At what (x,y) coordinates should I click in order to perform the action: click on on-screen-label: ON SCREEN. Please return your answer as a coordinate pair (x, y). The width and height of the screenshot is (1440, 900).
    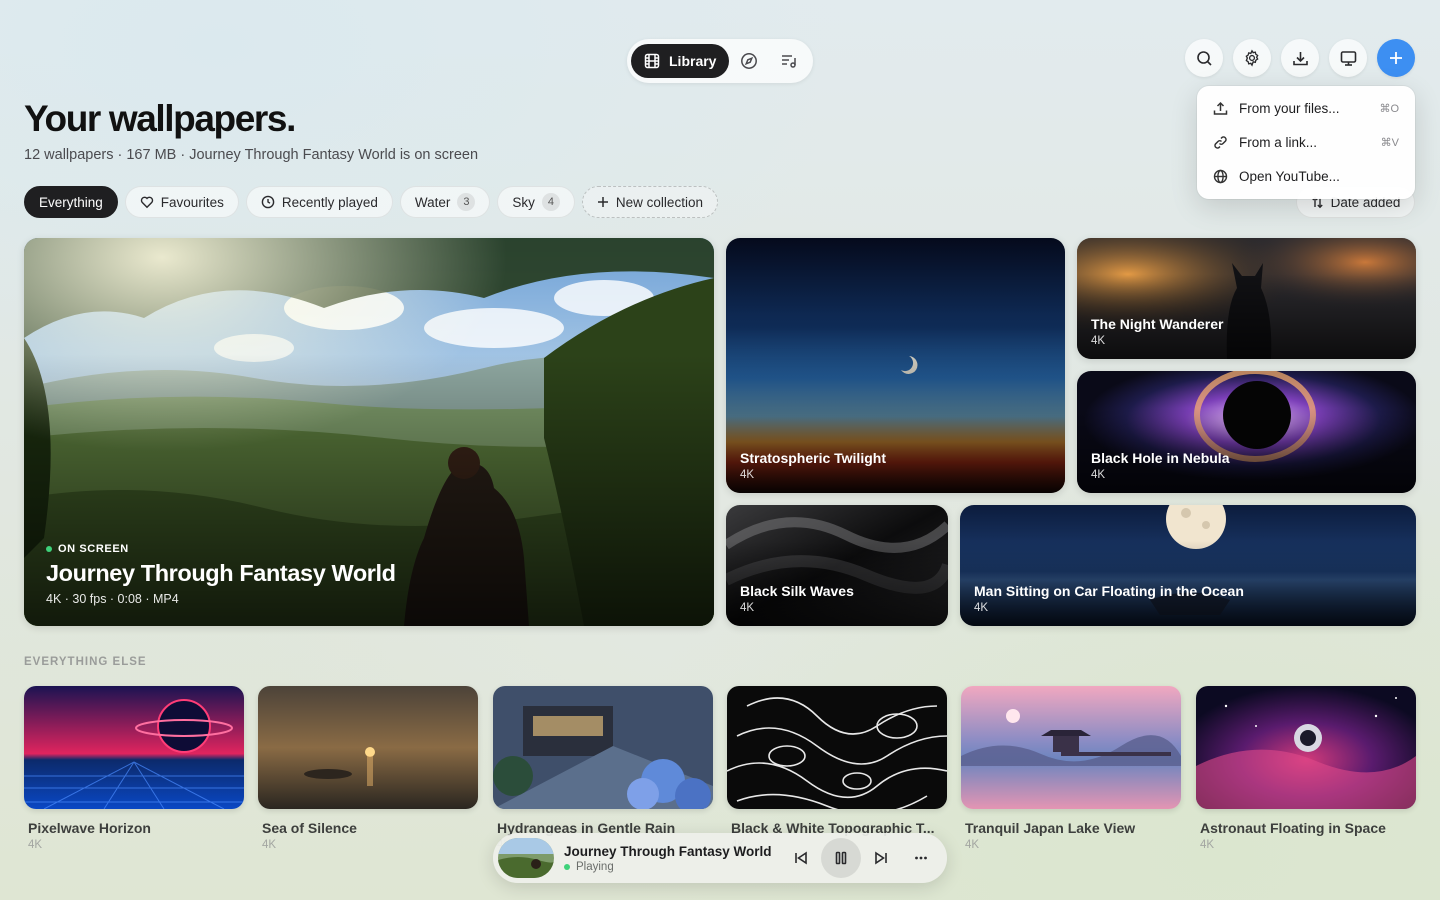
    Looking at the image, I should click on (93, 549).